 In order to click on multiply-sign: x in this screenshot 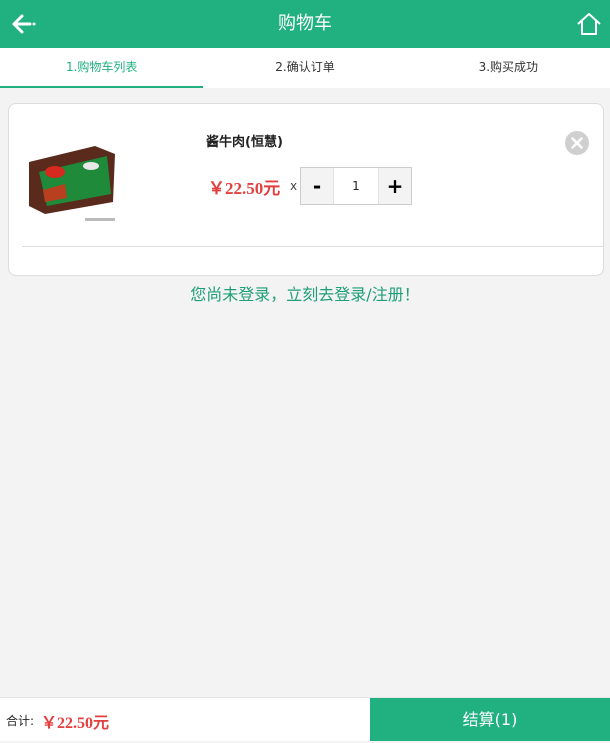, I will do `click(294, 186)`.